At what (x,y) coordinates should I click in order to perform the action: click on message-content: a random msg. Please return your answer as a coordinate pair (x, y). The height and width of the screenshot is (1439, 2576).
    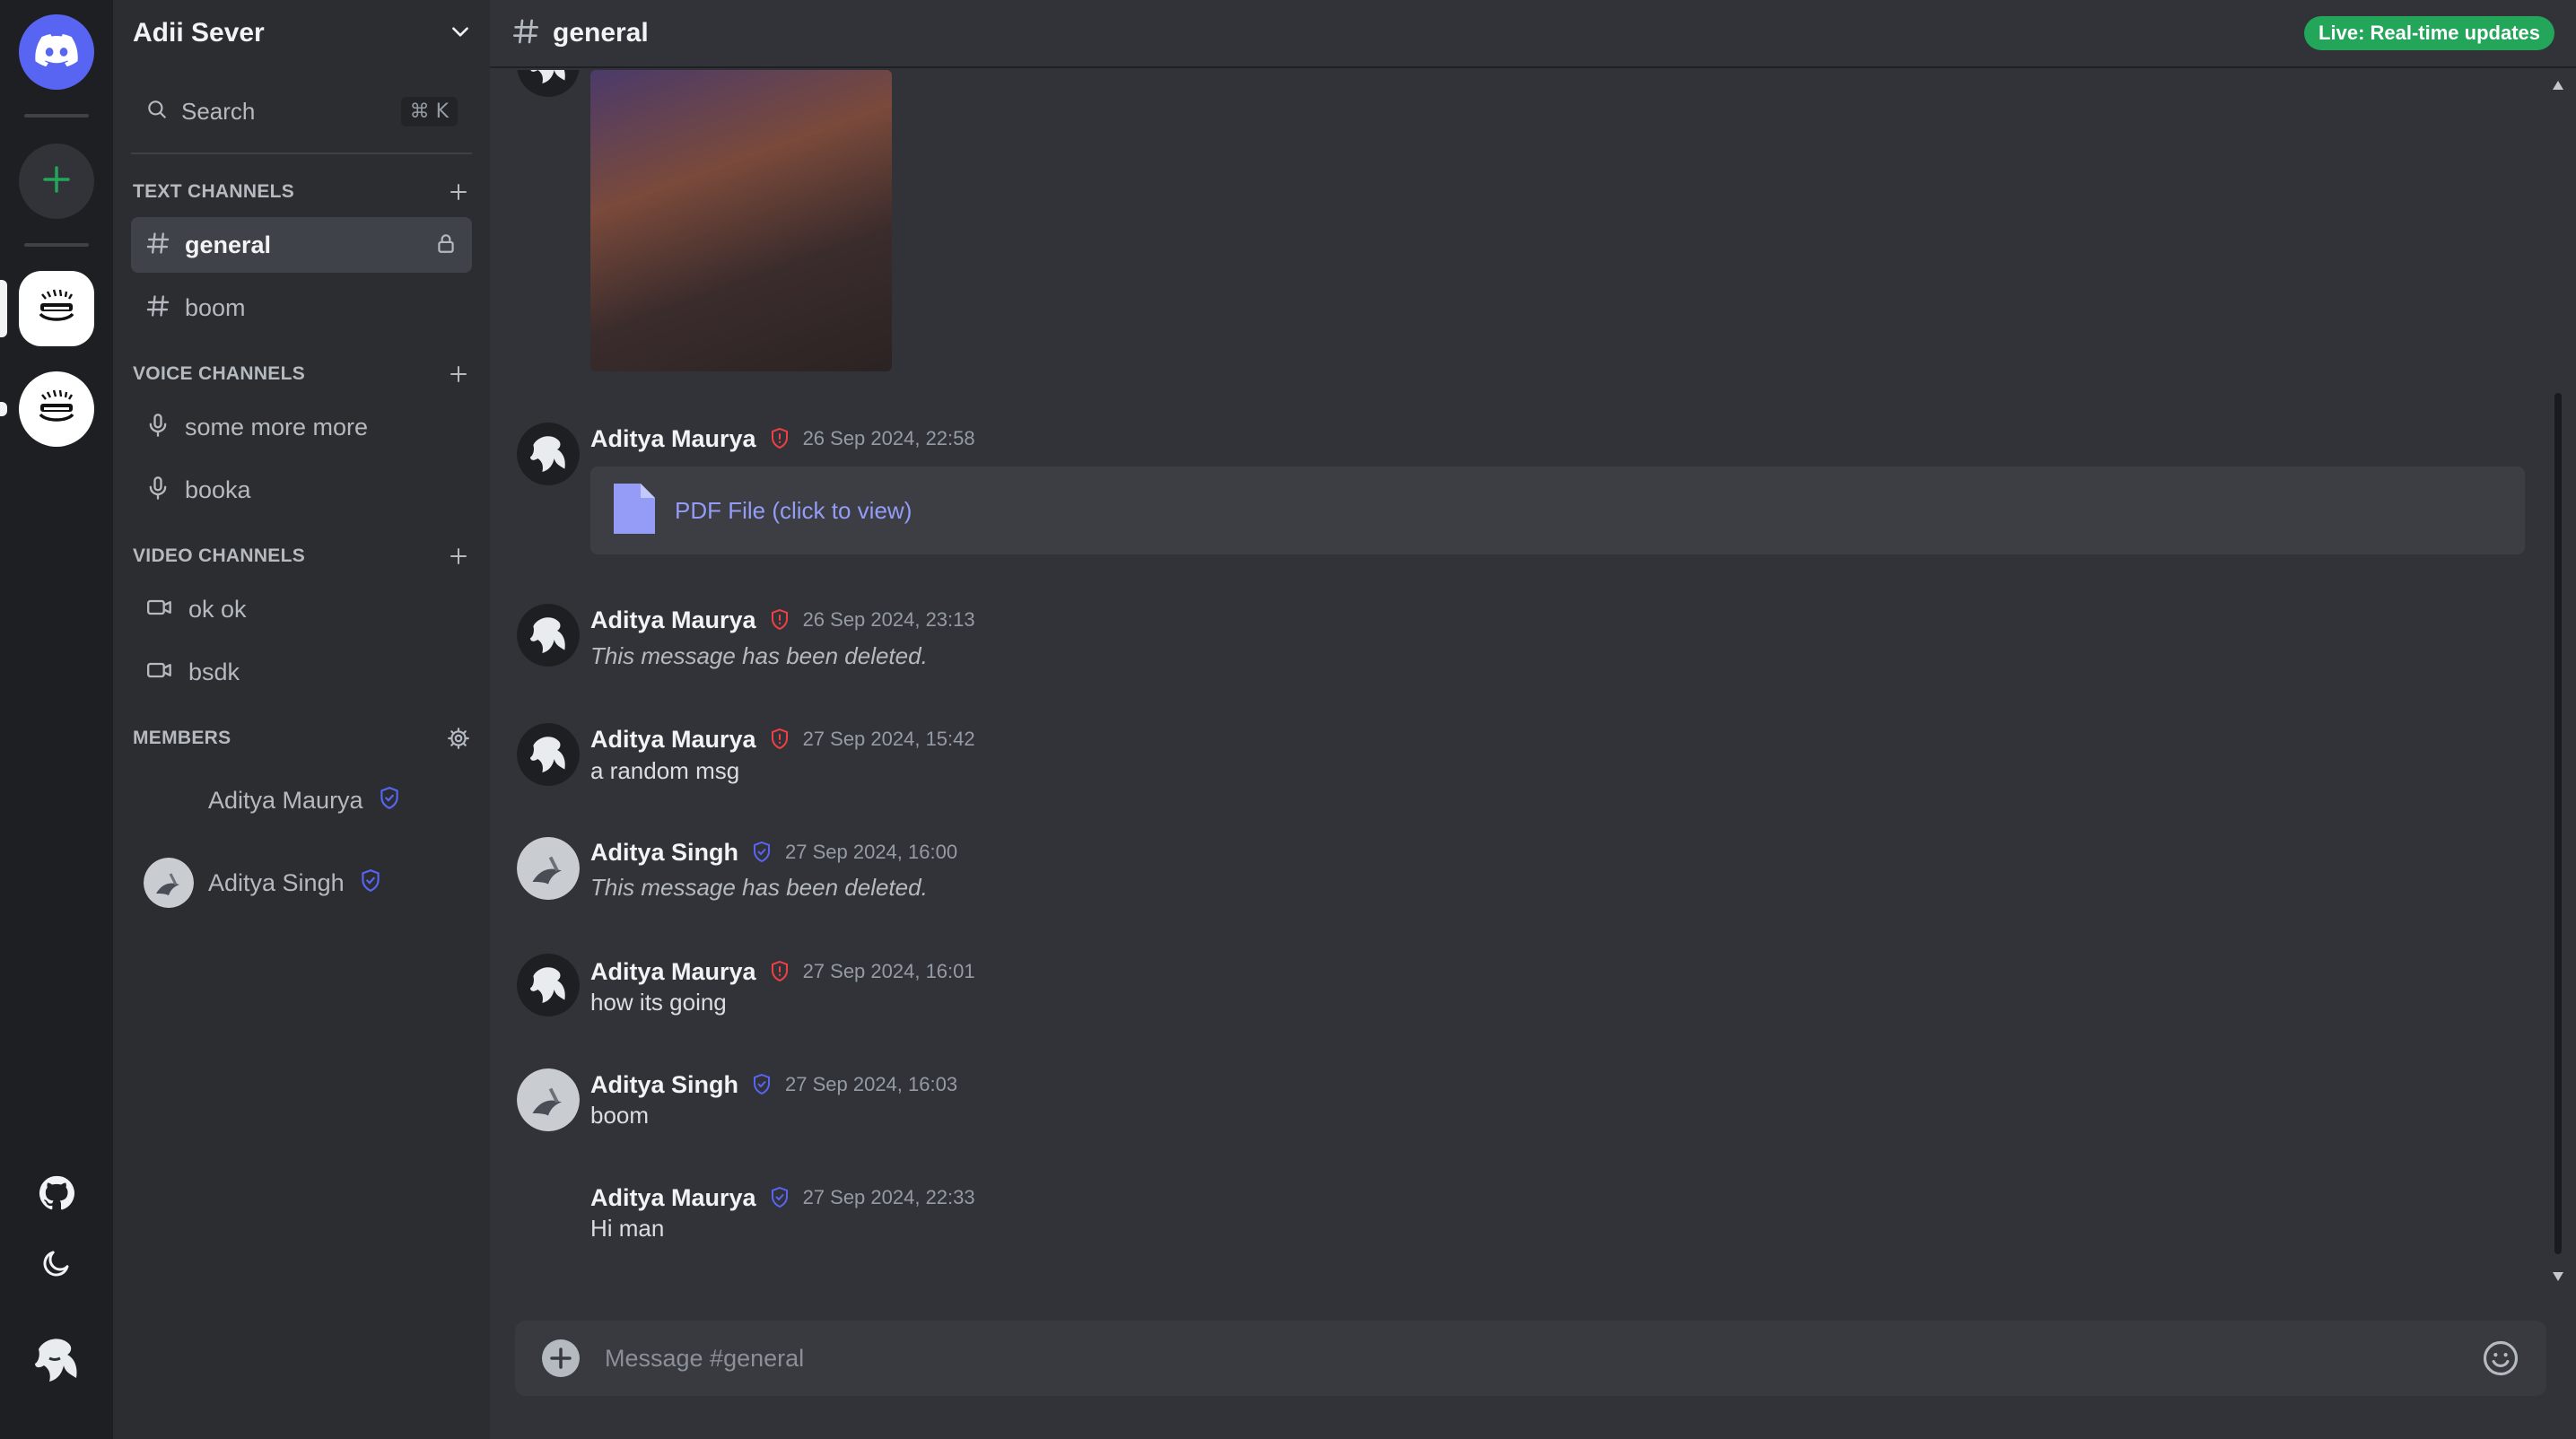
    Looking at the image, I should click on (665, 770).